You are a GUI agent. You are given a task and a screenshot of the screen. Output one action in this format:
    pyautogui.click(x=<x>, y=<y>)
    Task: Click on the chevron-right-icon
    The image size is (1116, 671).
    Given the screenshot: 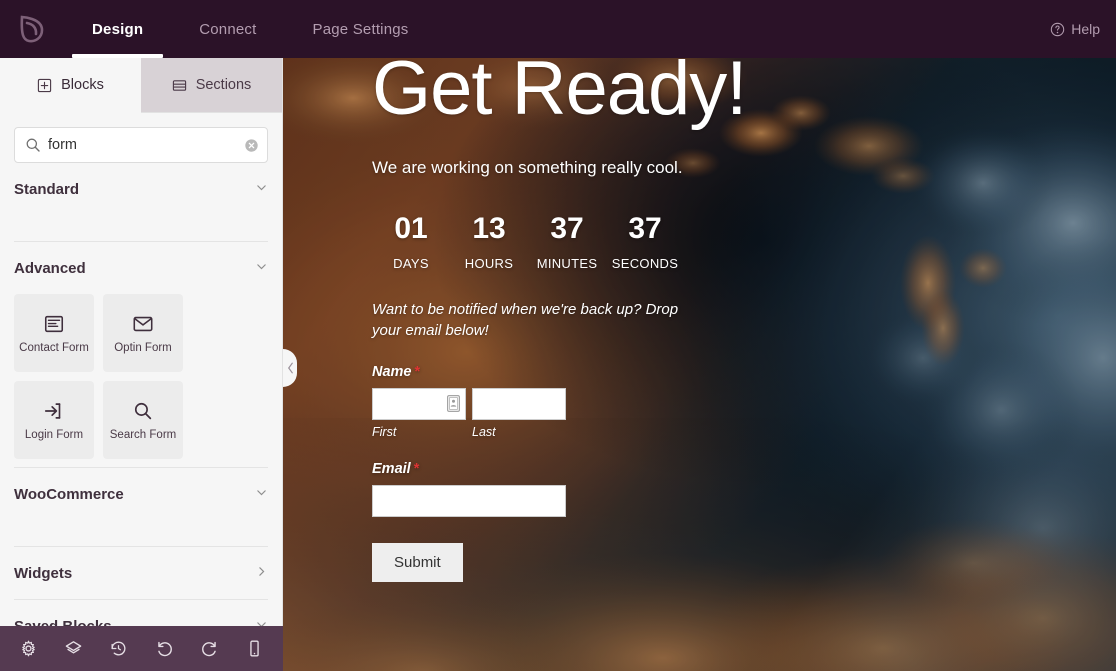 What is the action you would take?
    pyautogui.click(x=261, y=573)
    